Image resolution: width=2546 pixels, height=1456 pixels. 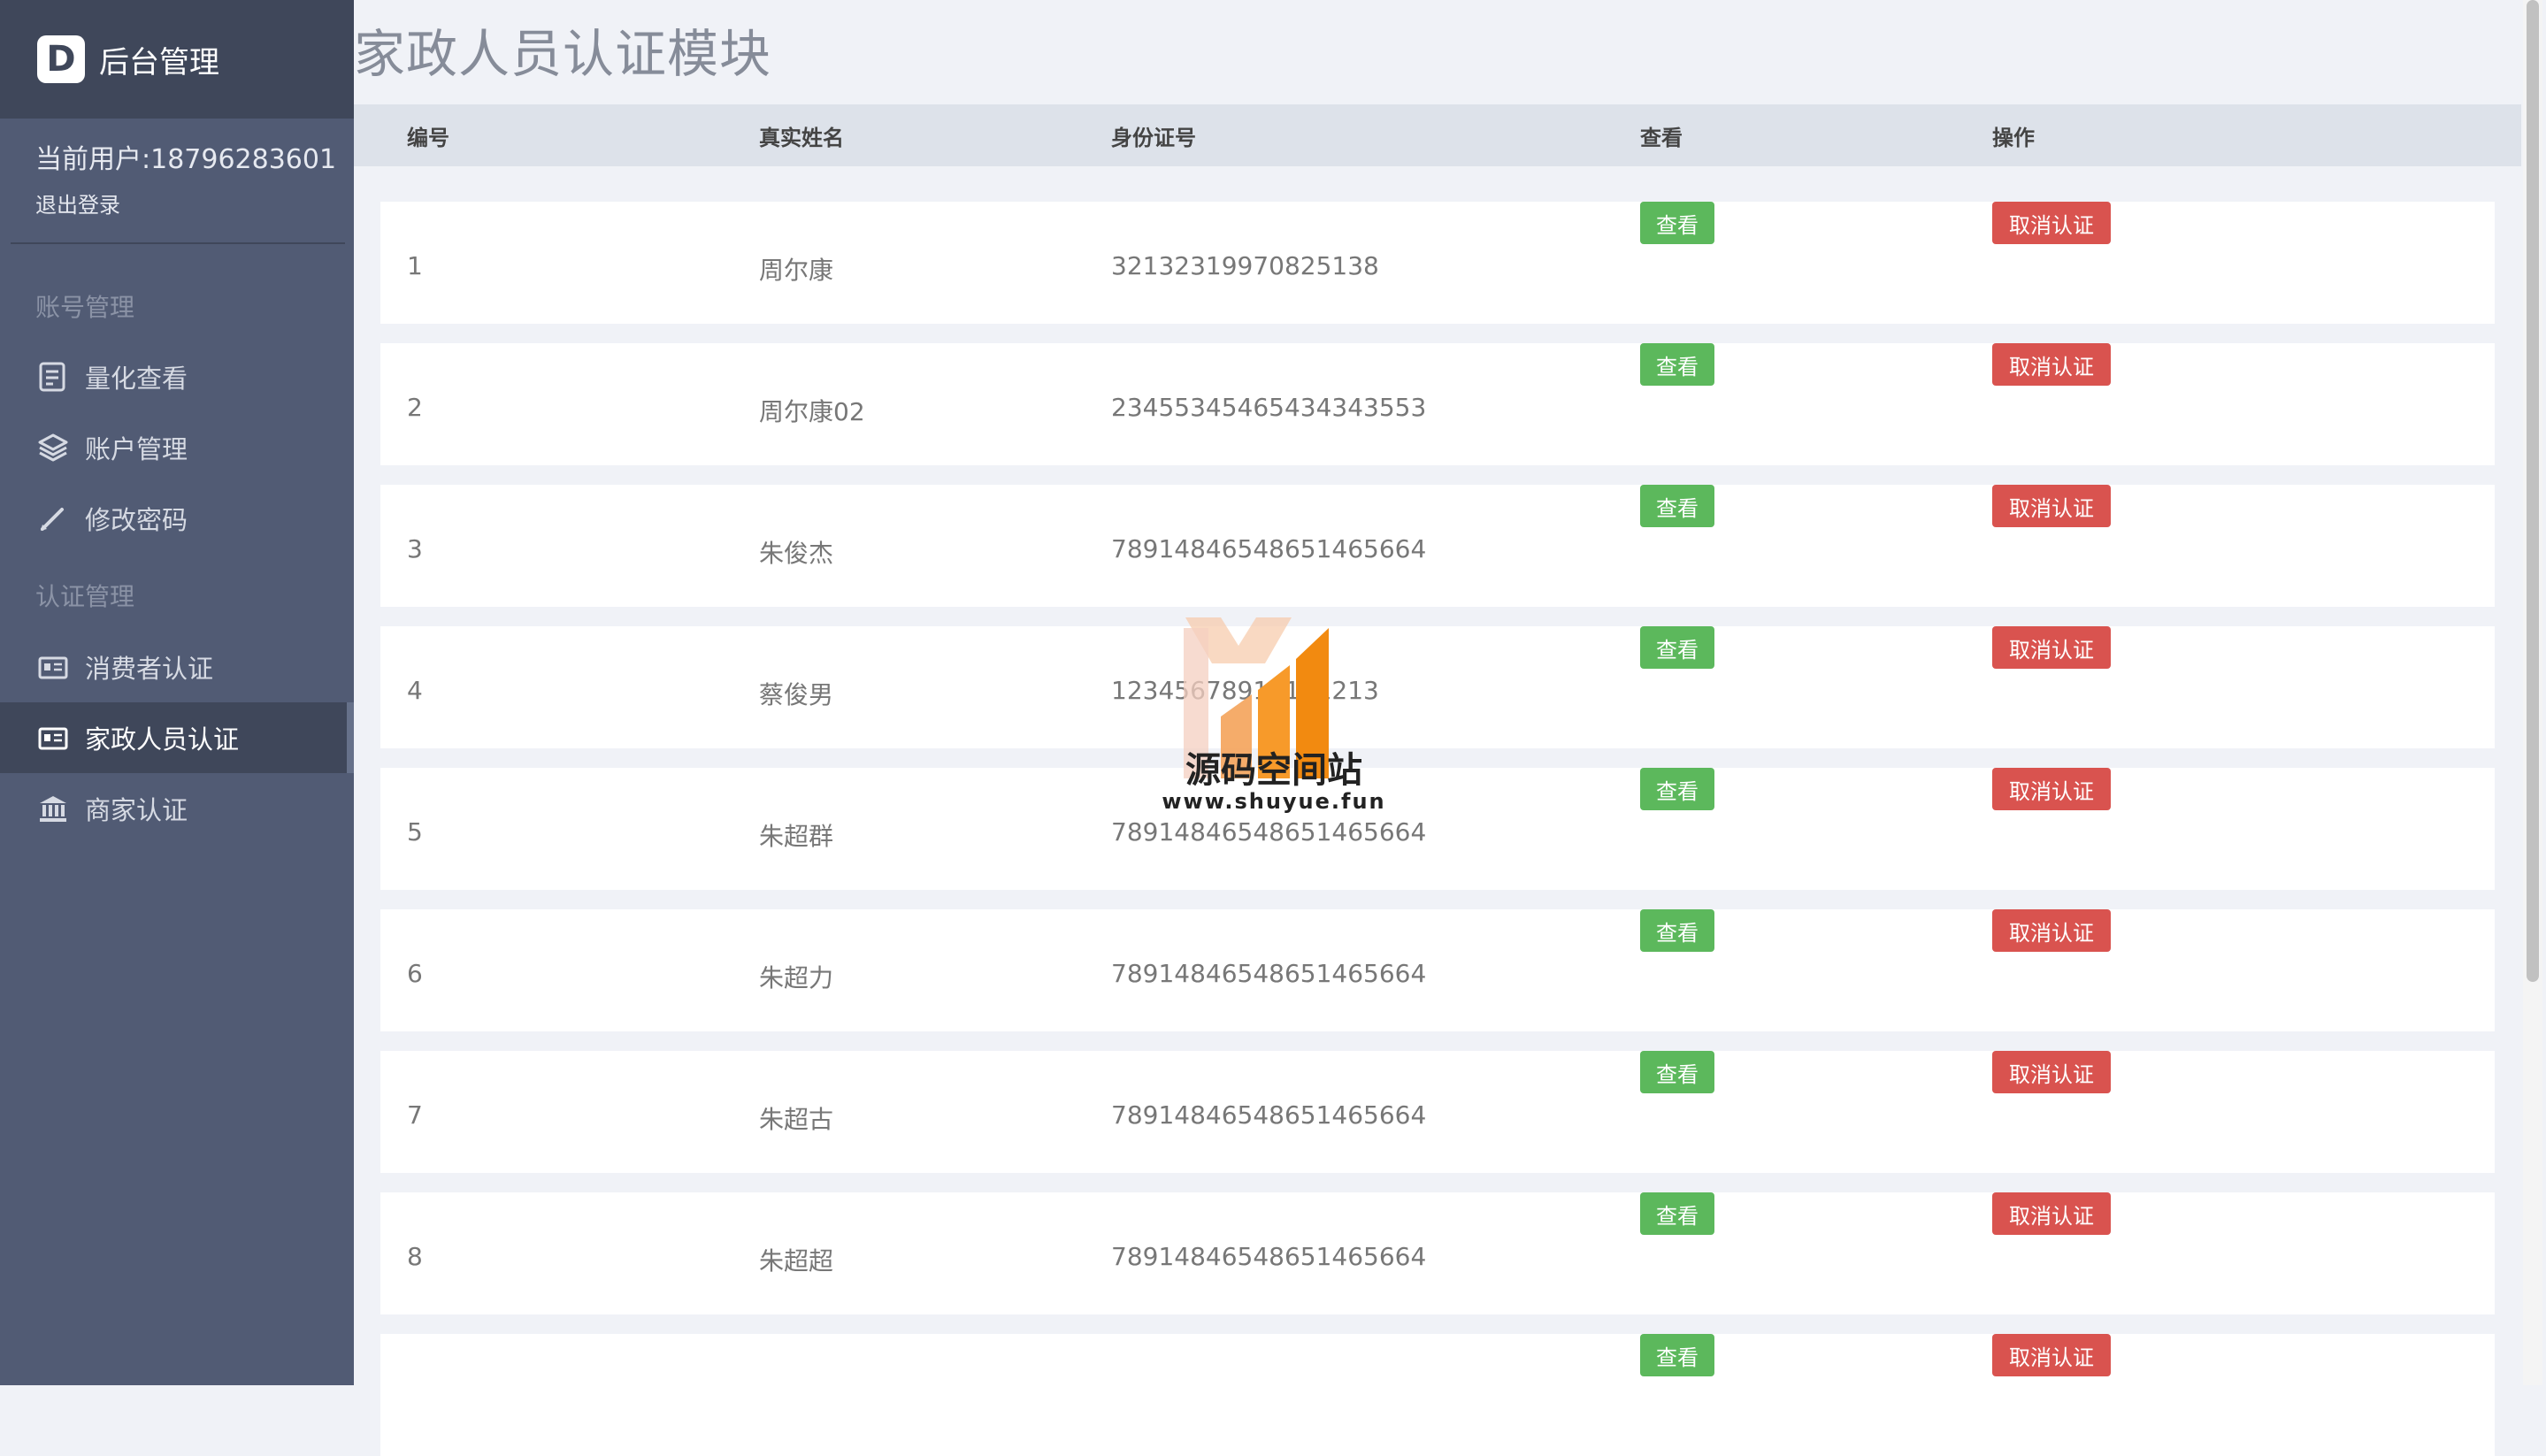 I want to click on nav-group-account: 账号管理, so click(x=85, y=307).